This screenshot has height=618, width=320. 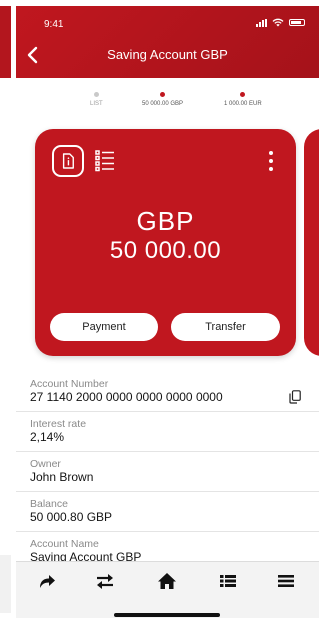 I want to click on signal-icon, so click(x=261, y=22).